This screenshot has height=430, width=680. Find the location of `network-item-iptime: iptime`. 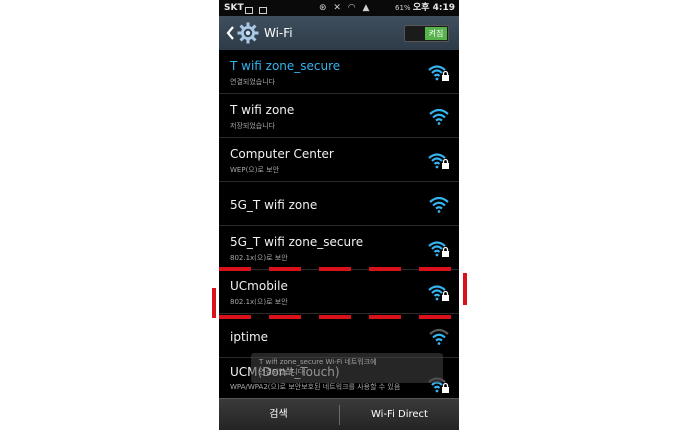

network-item-iptime: iptime is located at coordinates (339, 336).